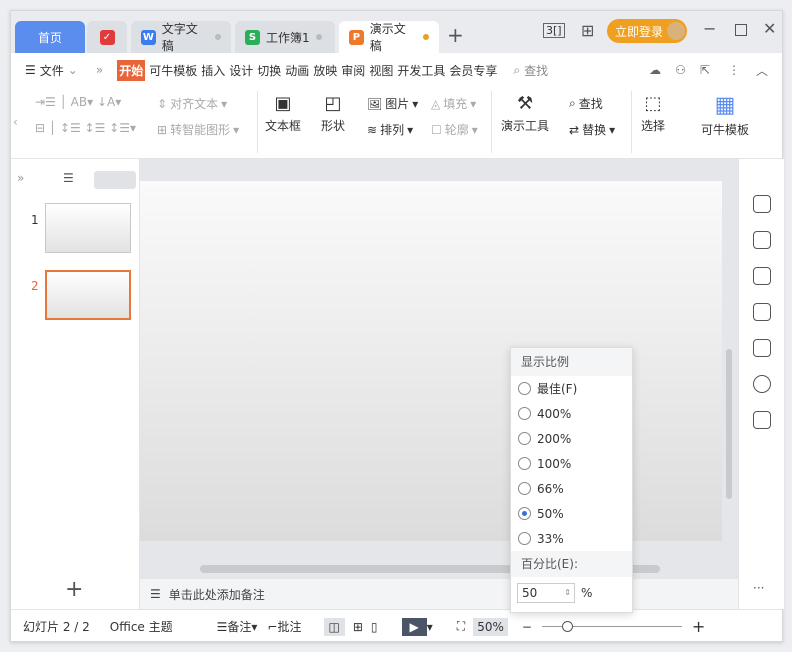  What do you see at coordinates (333, 113) in the screenshot?
I see `shape-button: ◰ 形状` at bounding box center [333, 113].